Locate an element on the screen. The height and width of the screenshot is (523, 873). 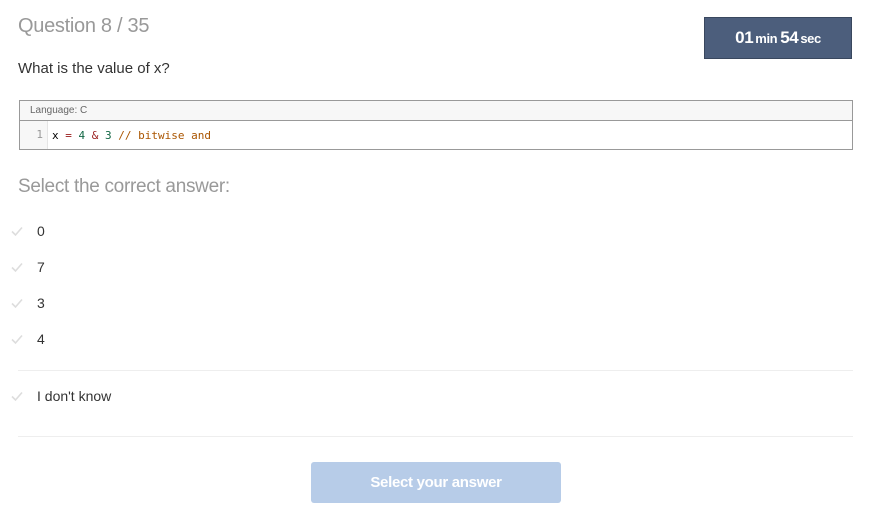
answer-label: 4 is located at coordinates (41, 339).